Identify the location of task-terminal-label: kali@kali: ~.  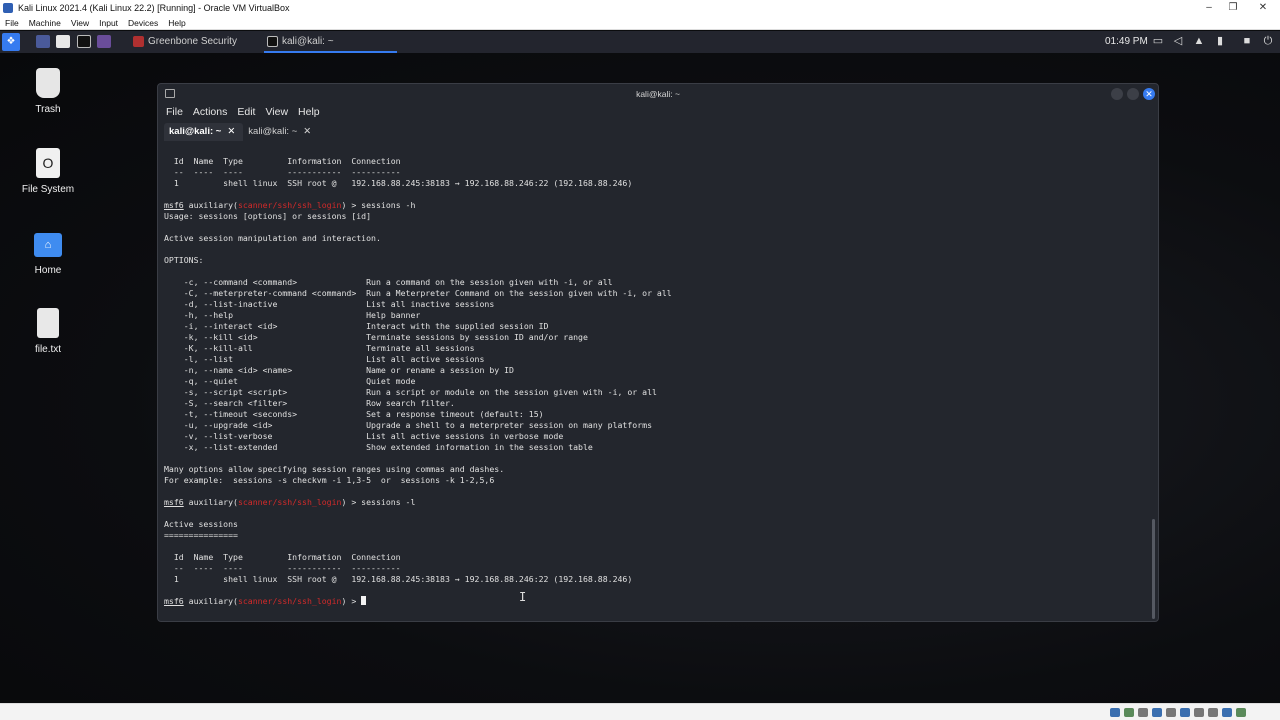
(308, 41).